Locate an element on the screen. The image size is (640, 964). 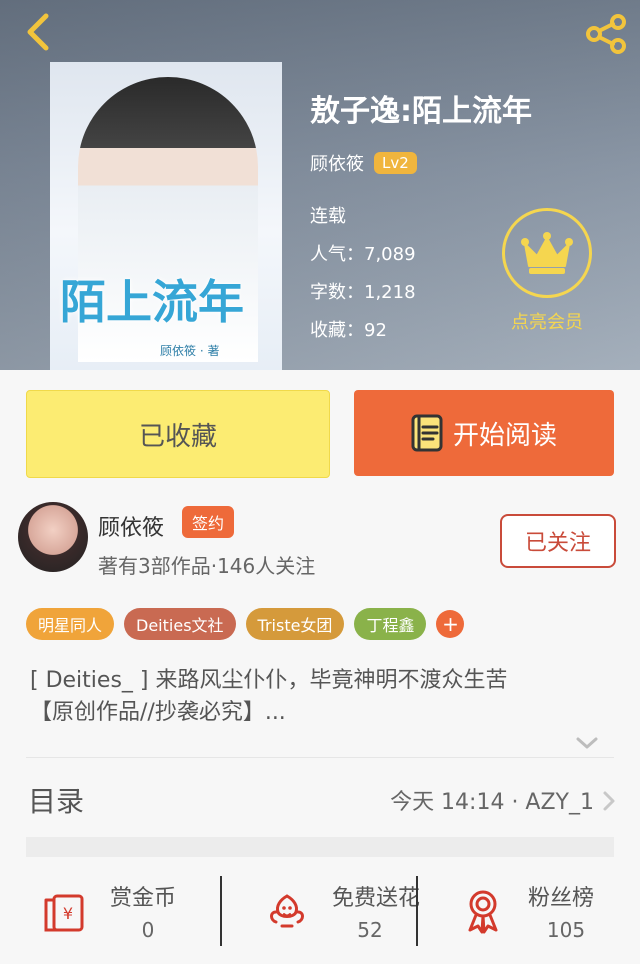
author-line: 顾依筱 Lv2 is located at coordinates (421, 163).